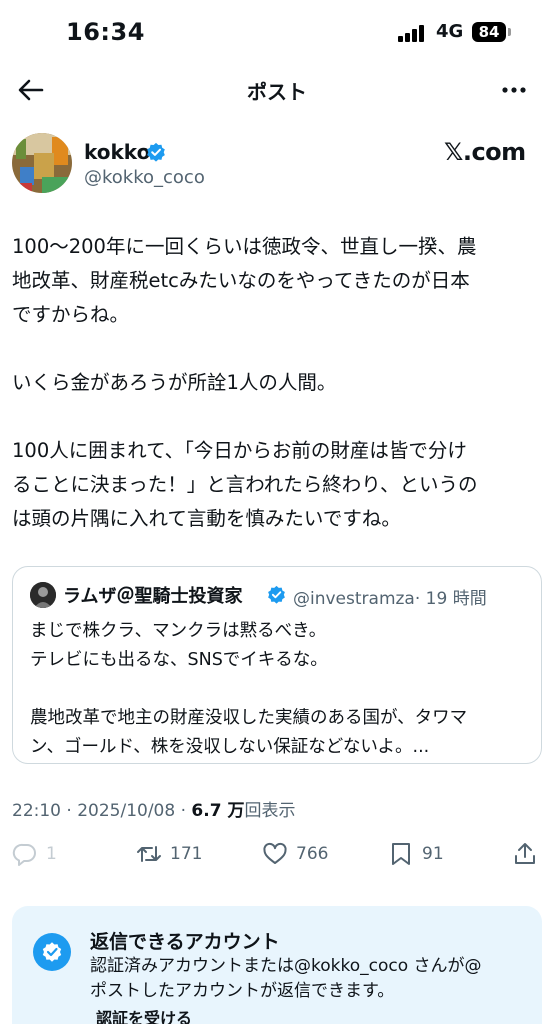 Image resolution: width=554 pixels, height=1024 pixels. I want to click on author-name: kokko, so click(117, 152).